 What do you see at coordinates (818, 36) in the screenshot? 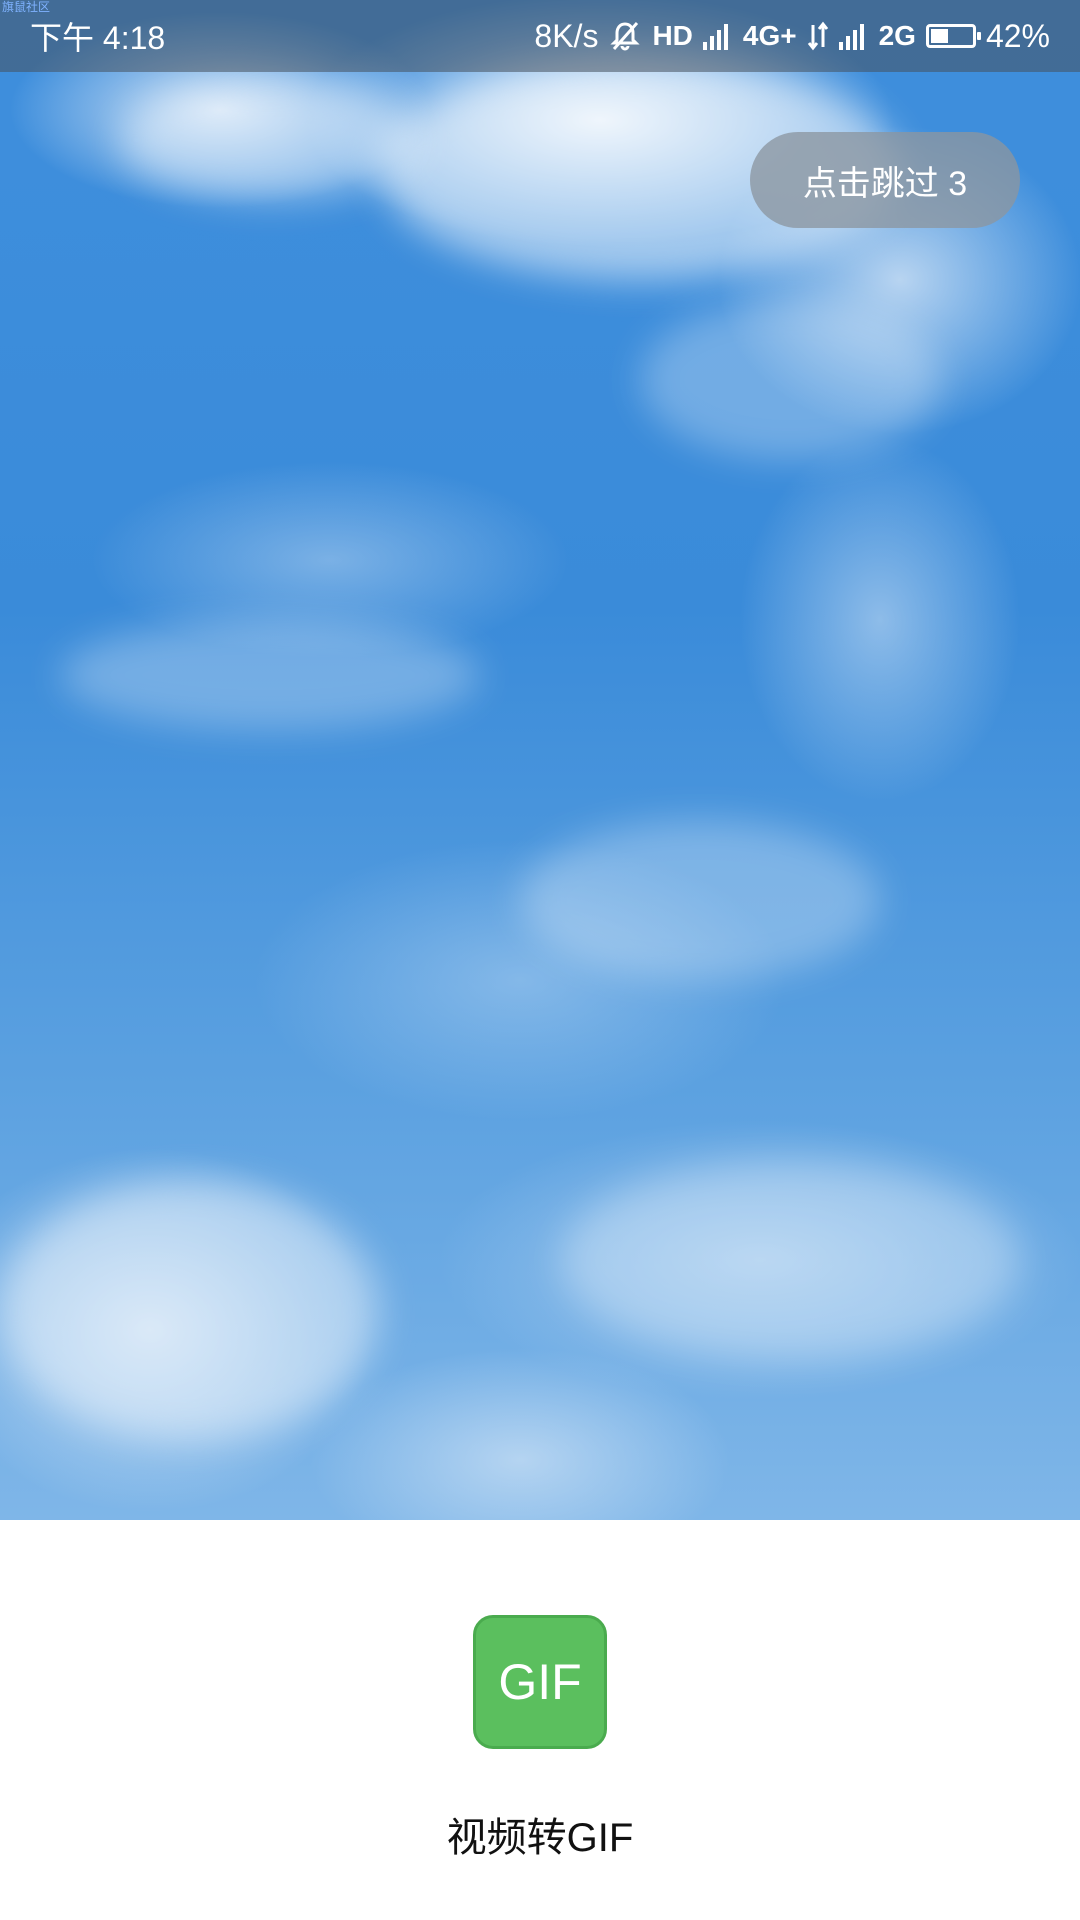
I see `data-arrows-icon` at bounding box center [818, 36].